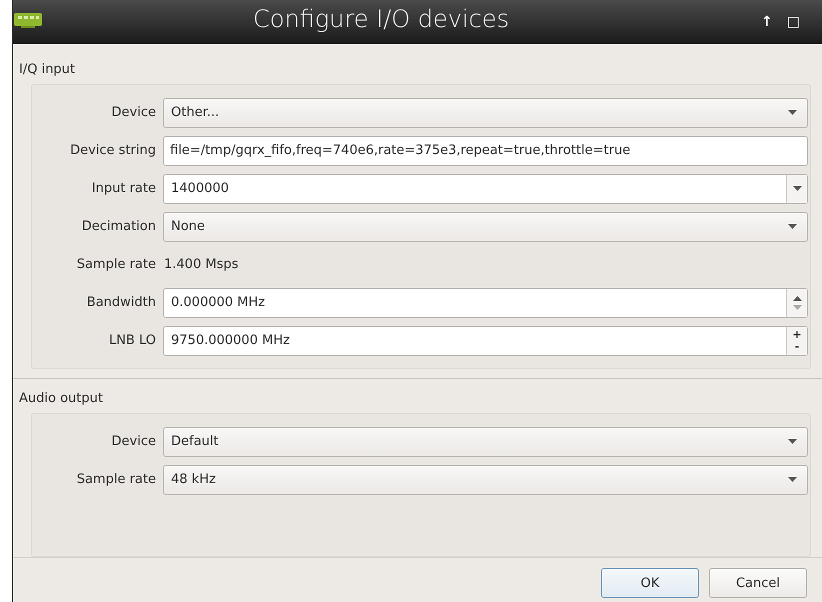 The image size is (822, 602). Describe the element at coordinates (797, 334) in the screenshot. I see `step-button: +` at that location.